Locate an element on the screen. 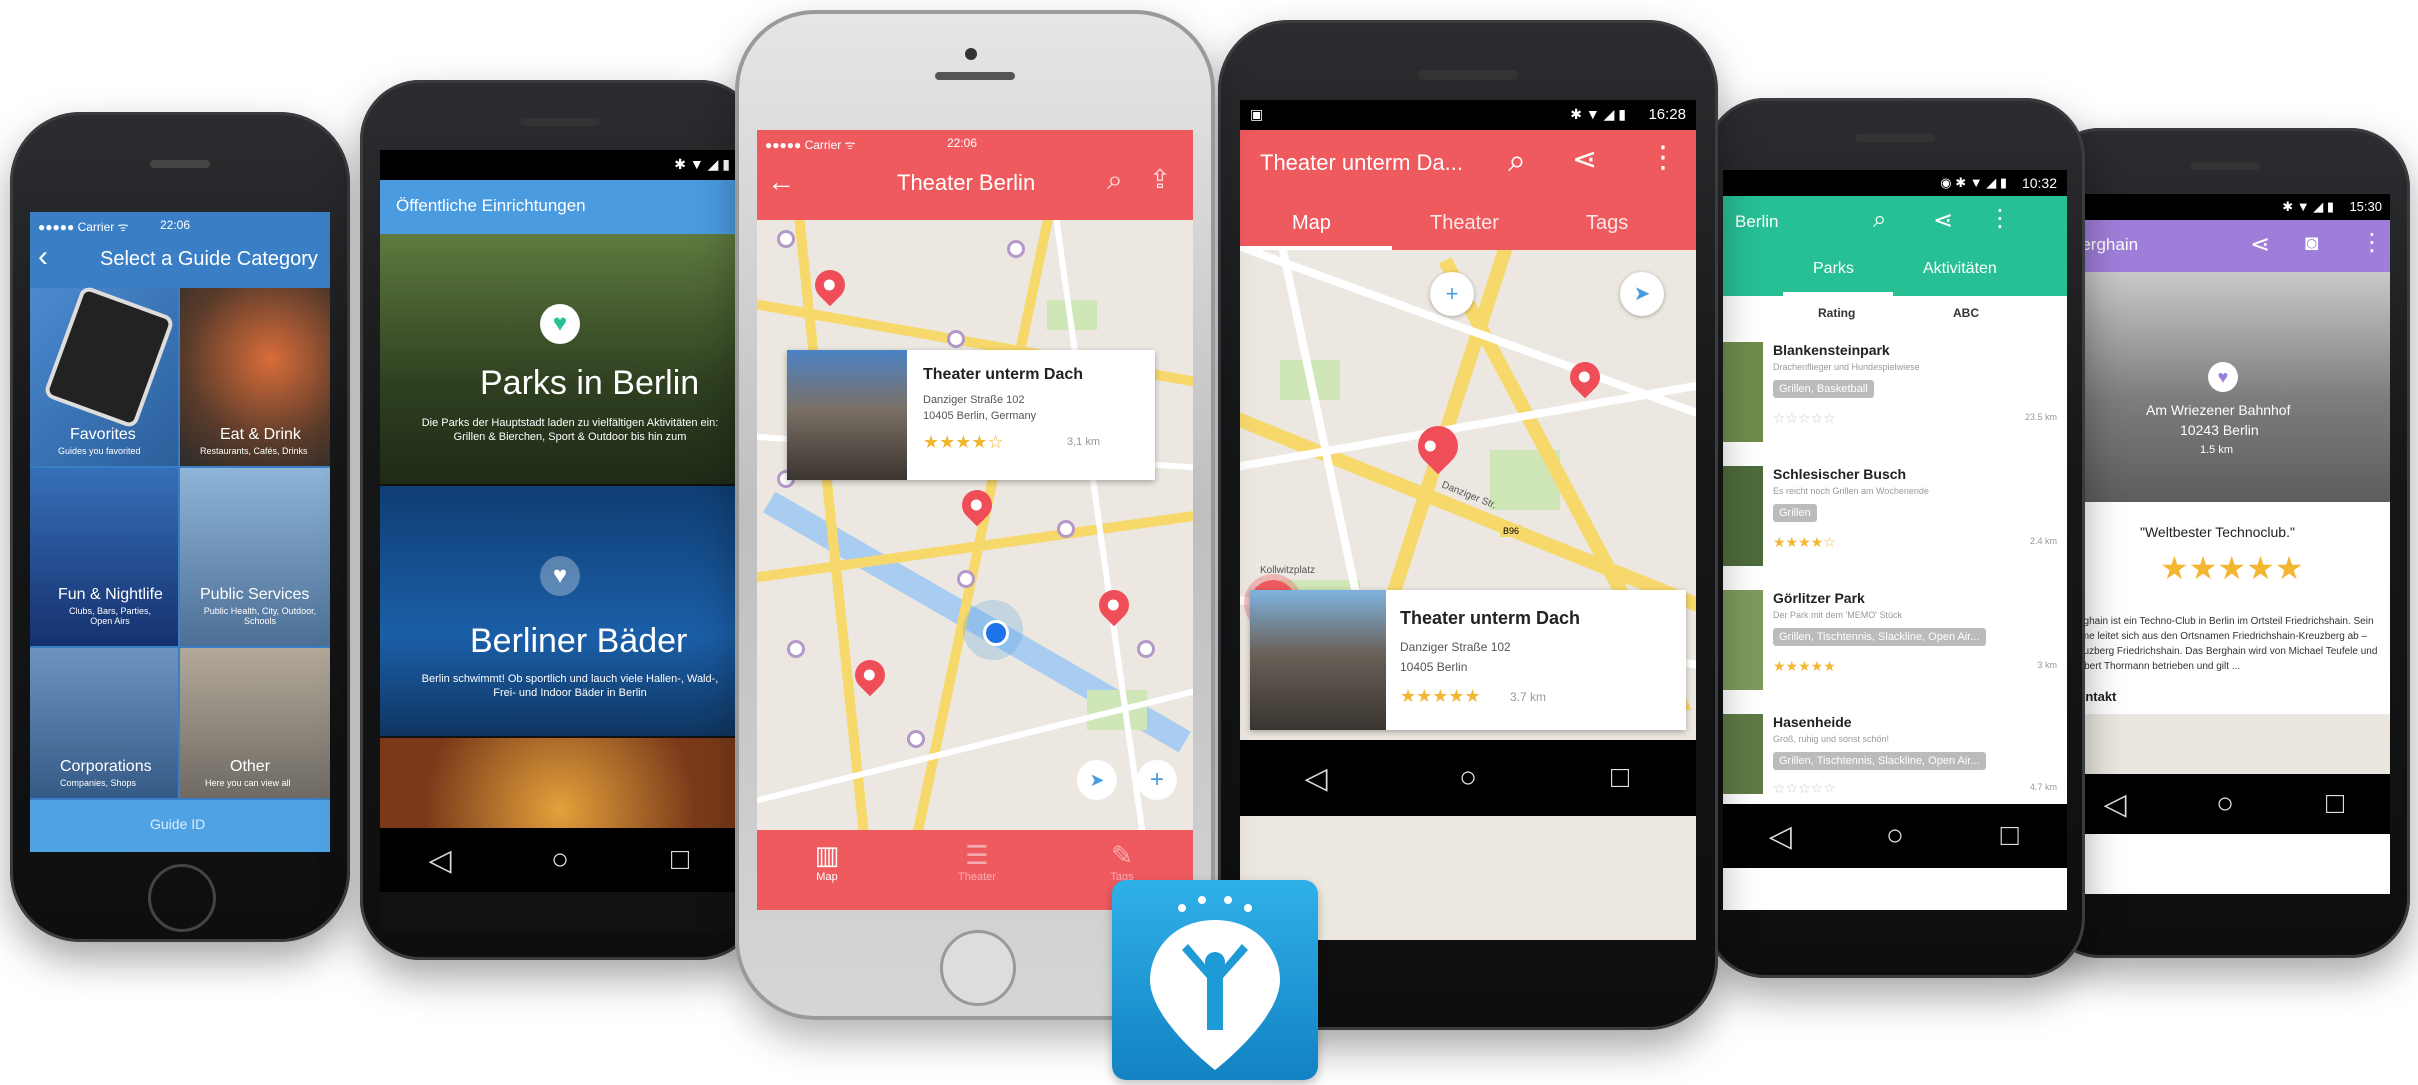  tab-tags: Tags is located at coordinates (1607, 223).